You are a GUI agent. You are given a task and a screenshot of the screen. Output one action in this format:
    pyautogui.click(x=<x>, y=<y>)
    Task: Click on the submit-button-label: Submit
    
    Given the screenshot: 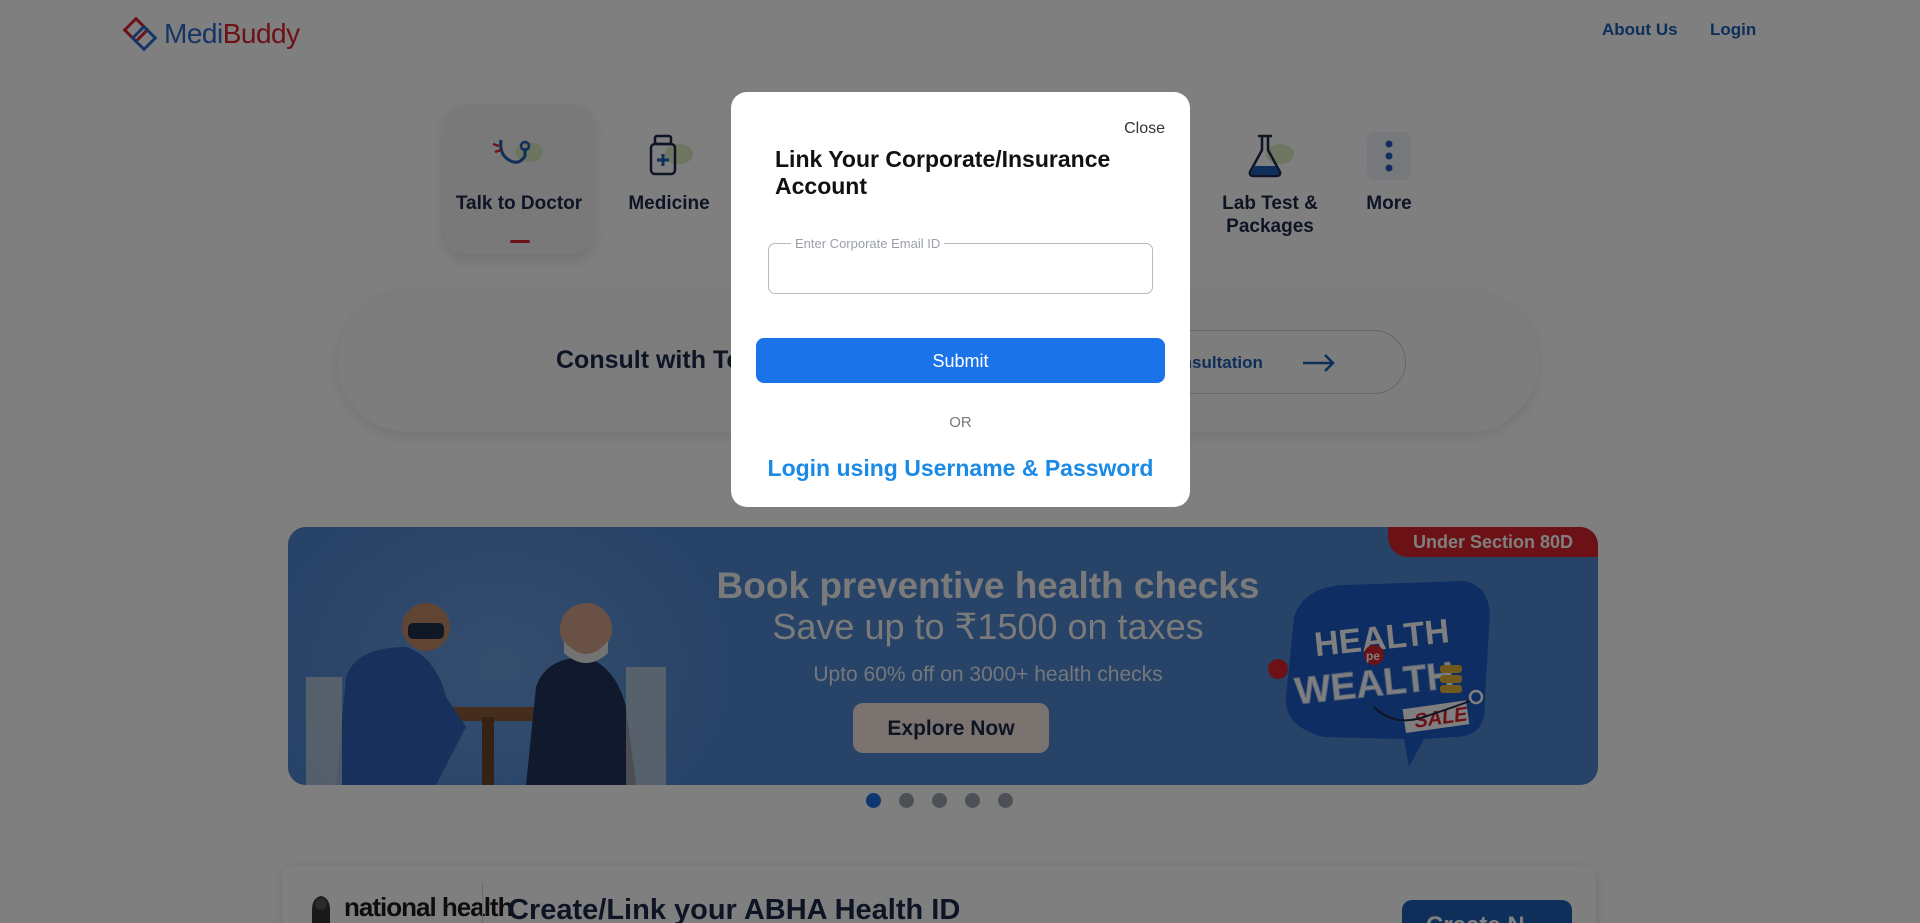 What is the action you would take?
    pyautogui.click(x=960, y=361)
    